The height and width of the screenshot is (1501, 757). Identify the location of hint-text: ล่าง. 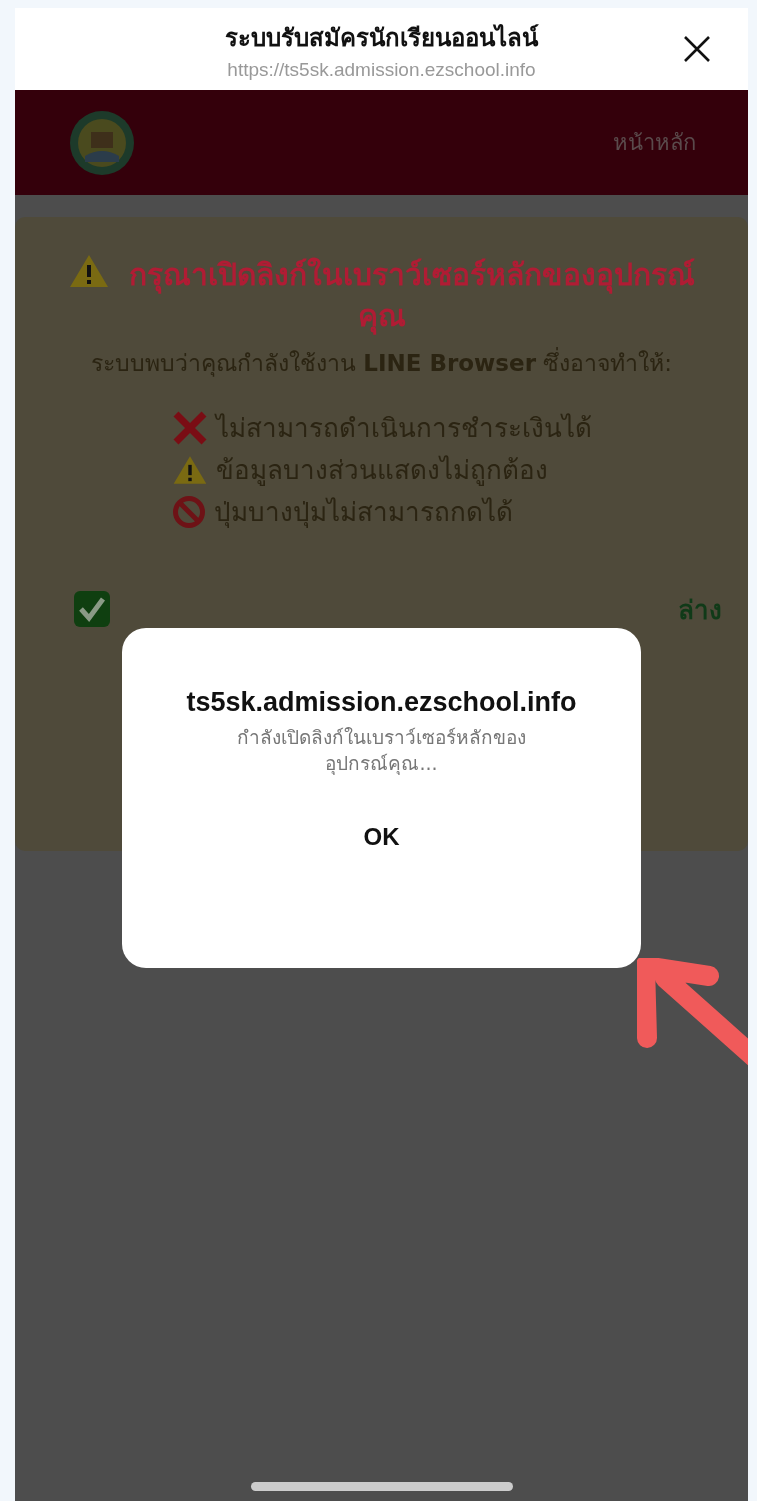
(700, 610).